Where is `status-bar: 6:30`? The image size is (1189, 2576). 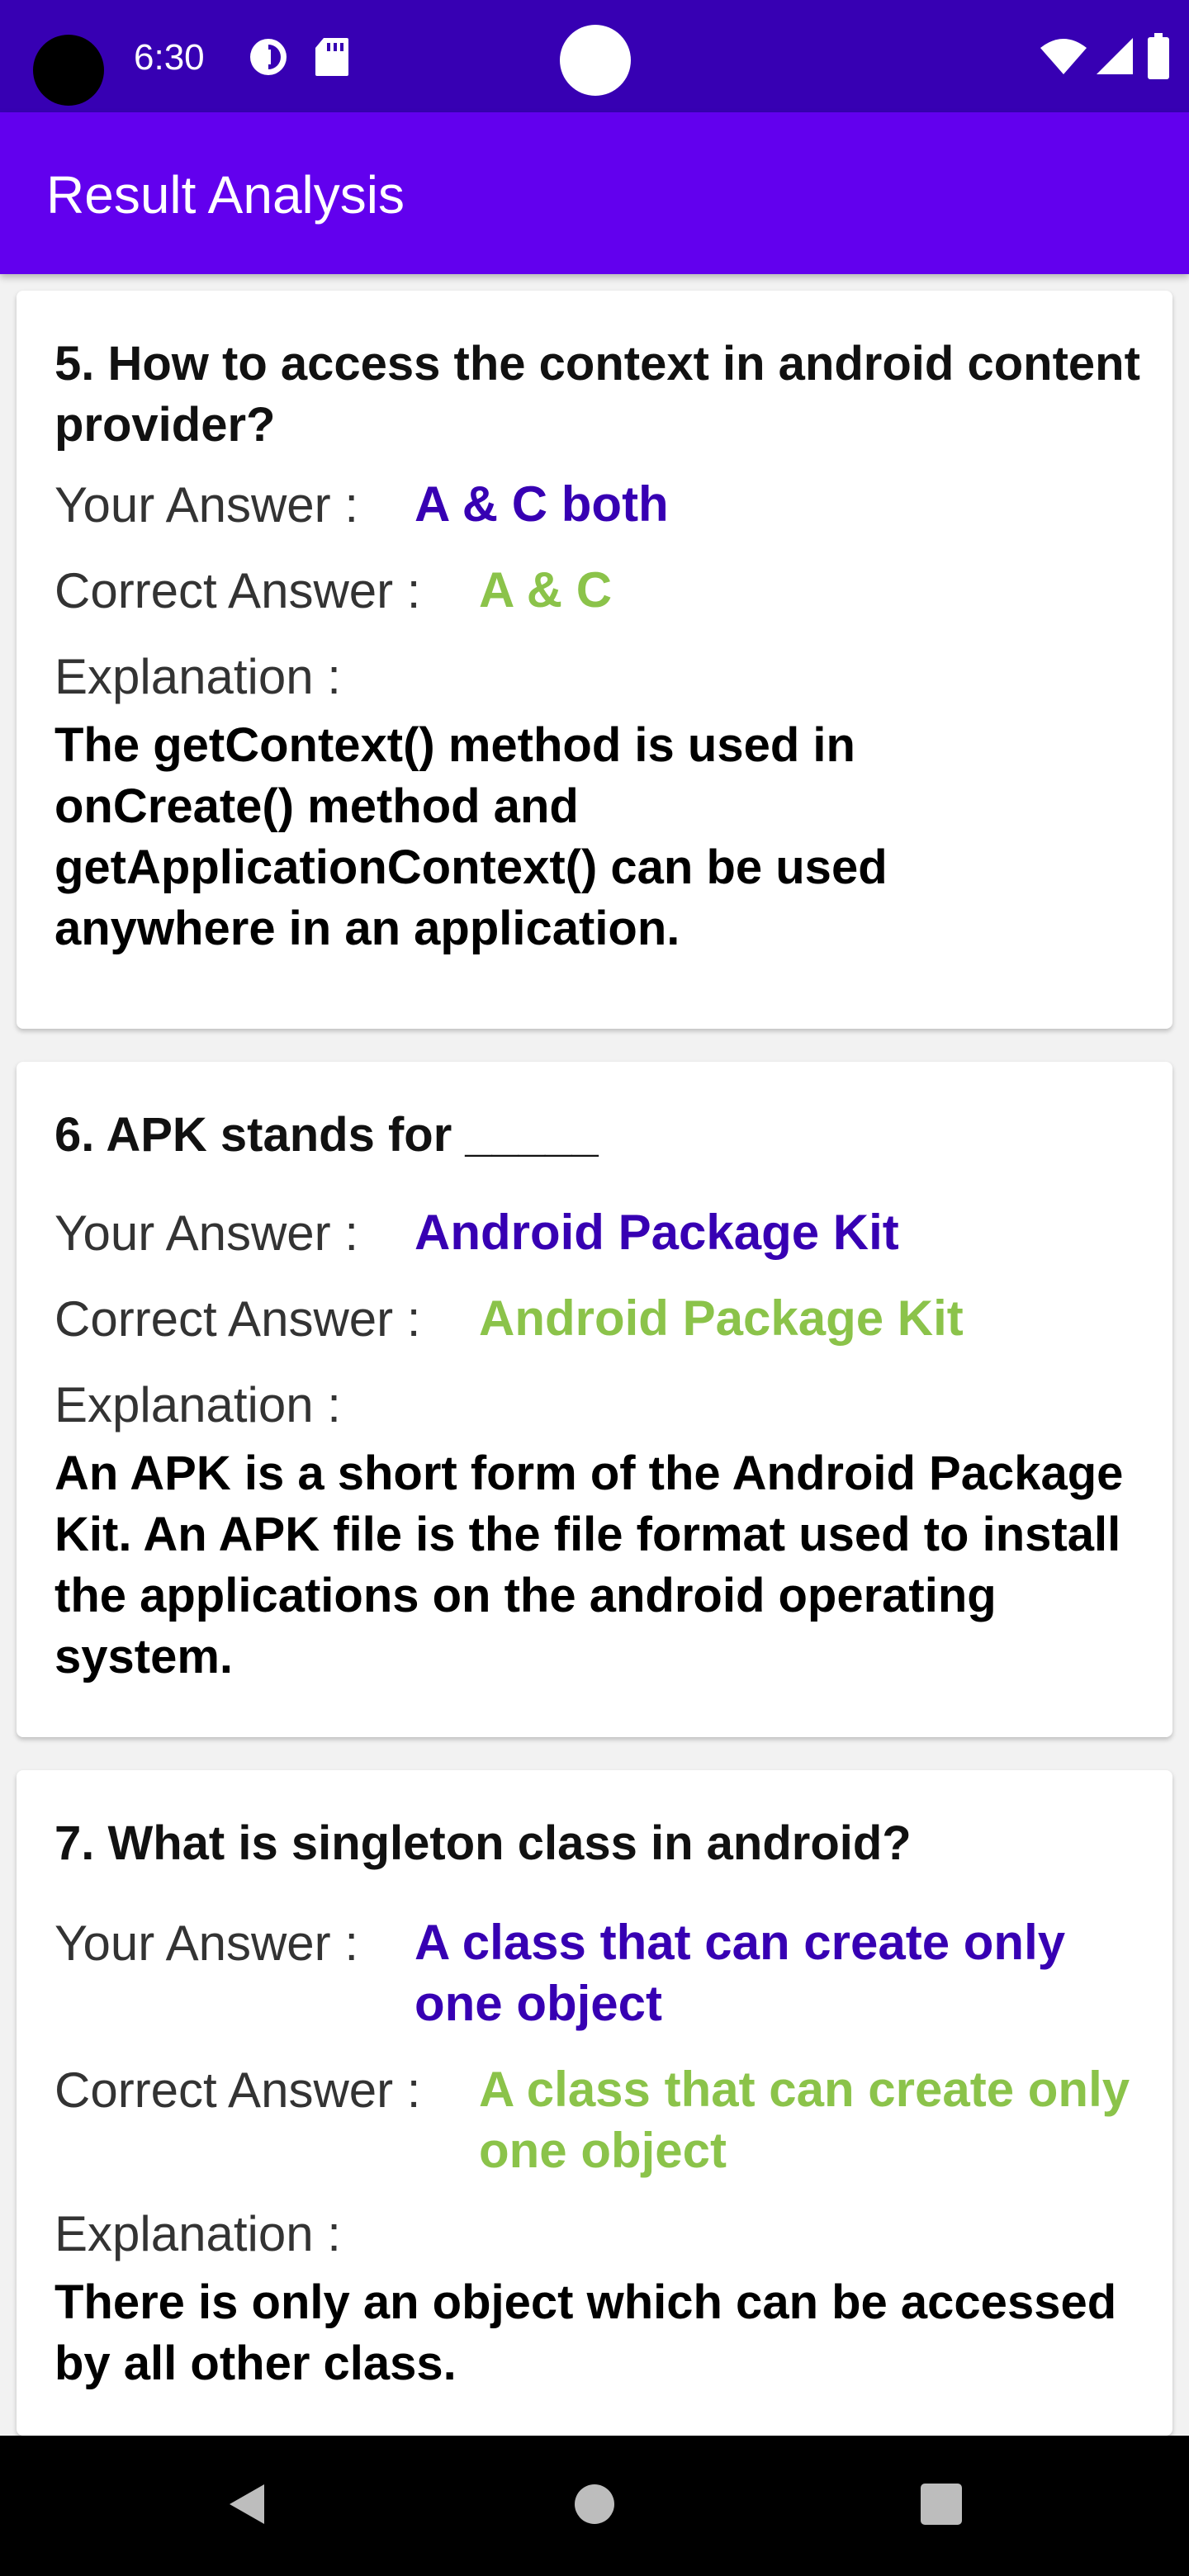 status-bar: 6:30 is located at coordinates (594, 56).